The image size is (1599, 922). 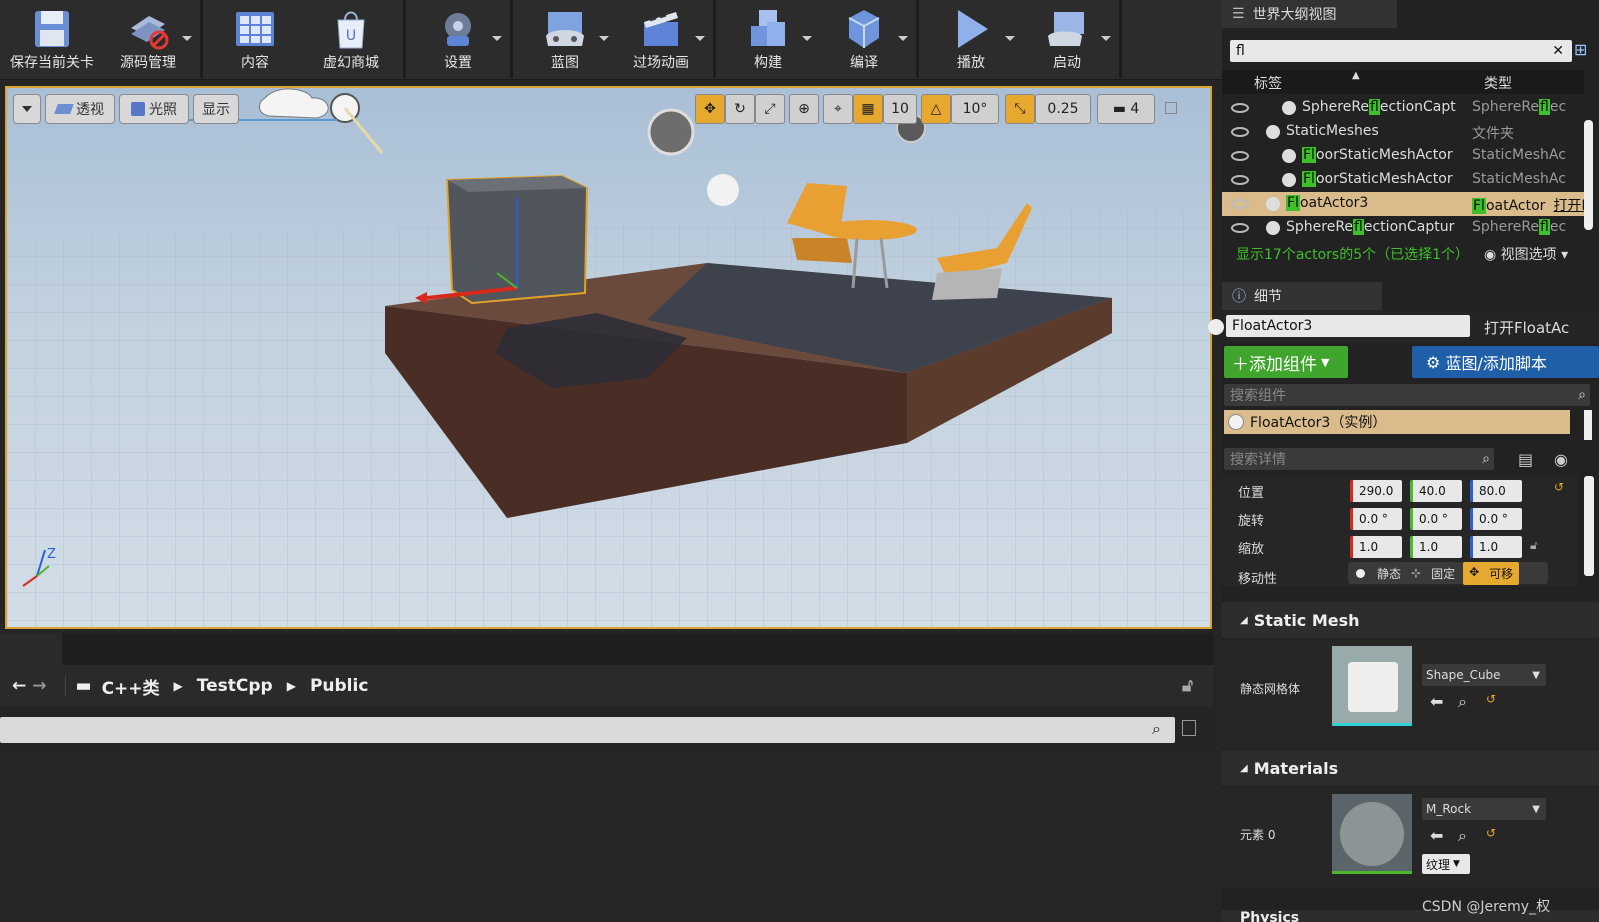 What do you see at coordinates (1389, 573) in the screenshot?
I see `mobility-static: 静态` at bounding box center [1389, 573].